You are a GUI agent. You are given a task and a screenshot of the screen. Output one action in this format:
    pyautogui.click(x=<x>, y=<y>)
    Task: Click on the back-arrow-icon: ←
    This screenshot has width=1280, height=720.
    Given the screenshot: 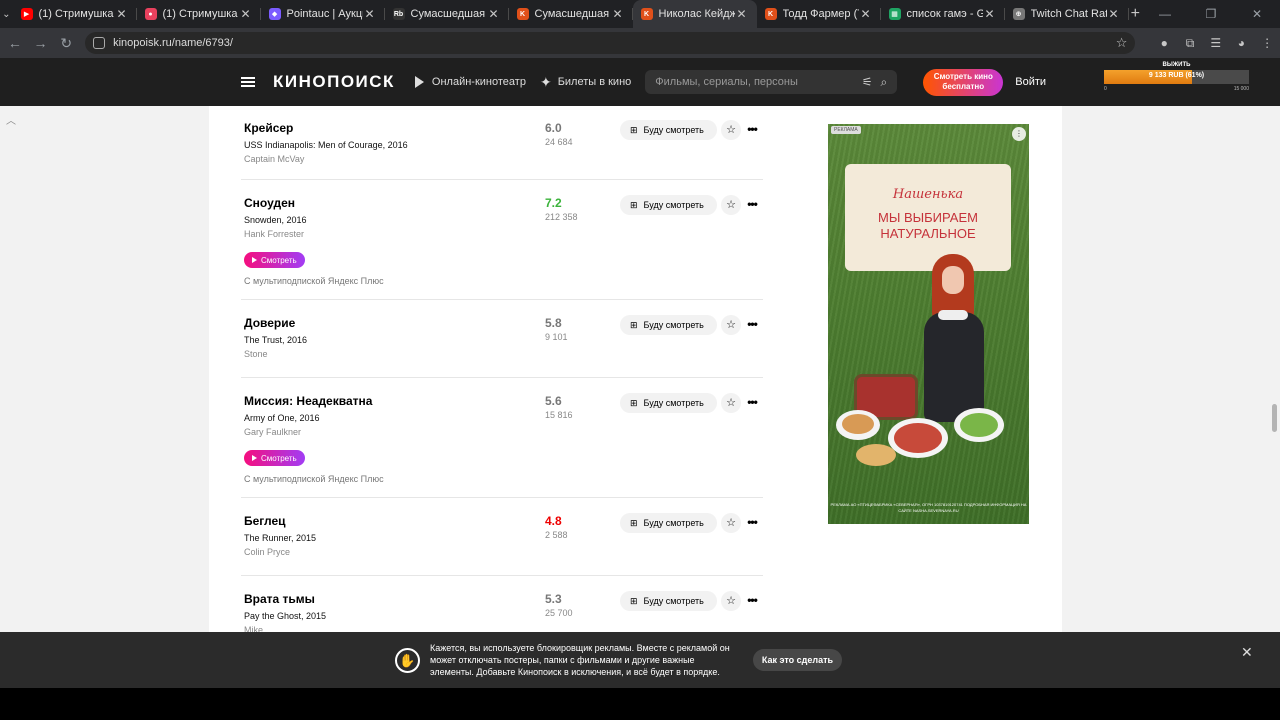 What is the action you would take?
    pyautogui.click(x=15, y=43)
    